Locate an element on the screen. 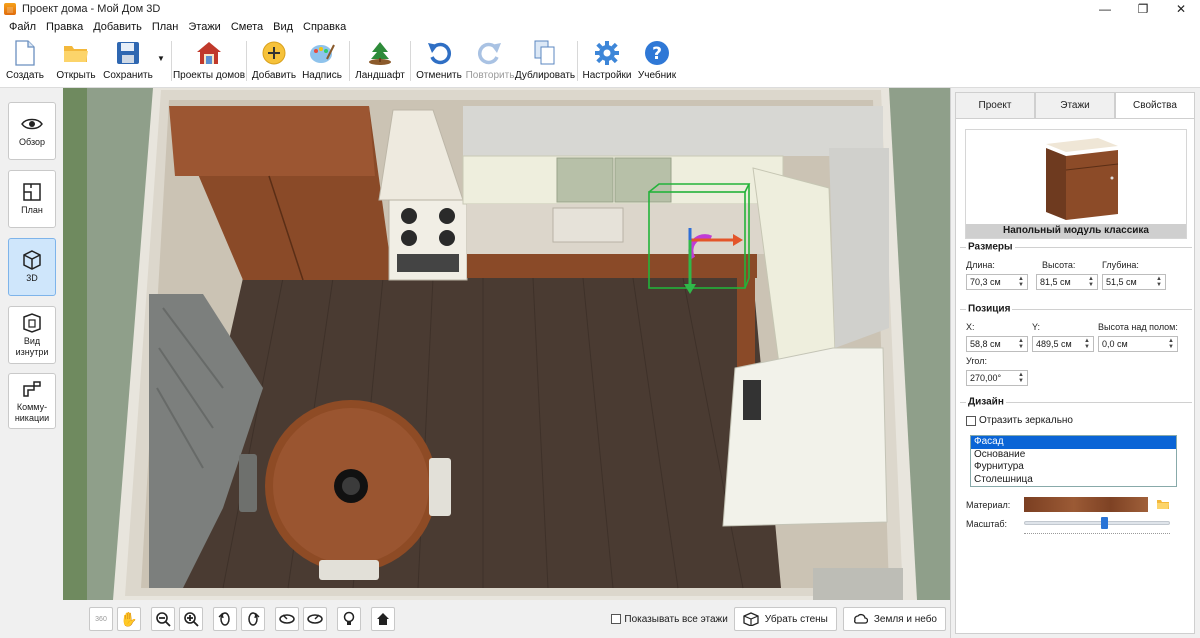  menu-edit: Правка is located at coordinates (64, 27).